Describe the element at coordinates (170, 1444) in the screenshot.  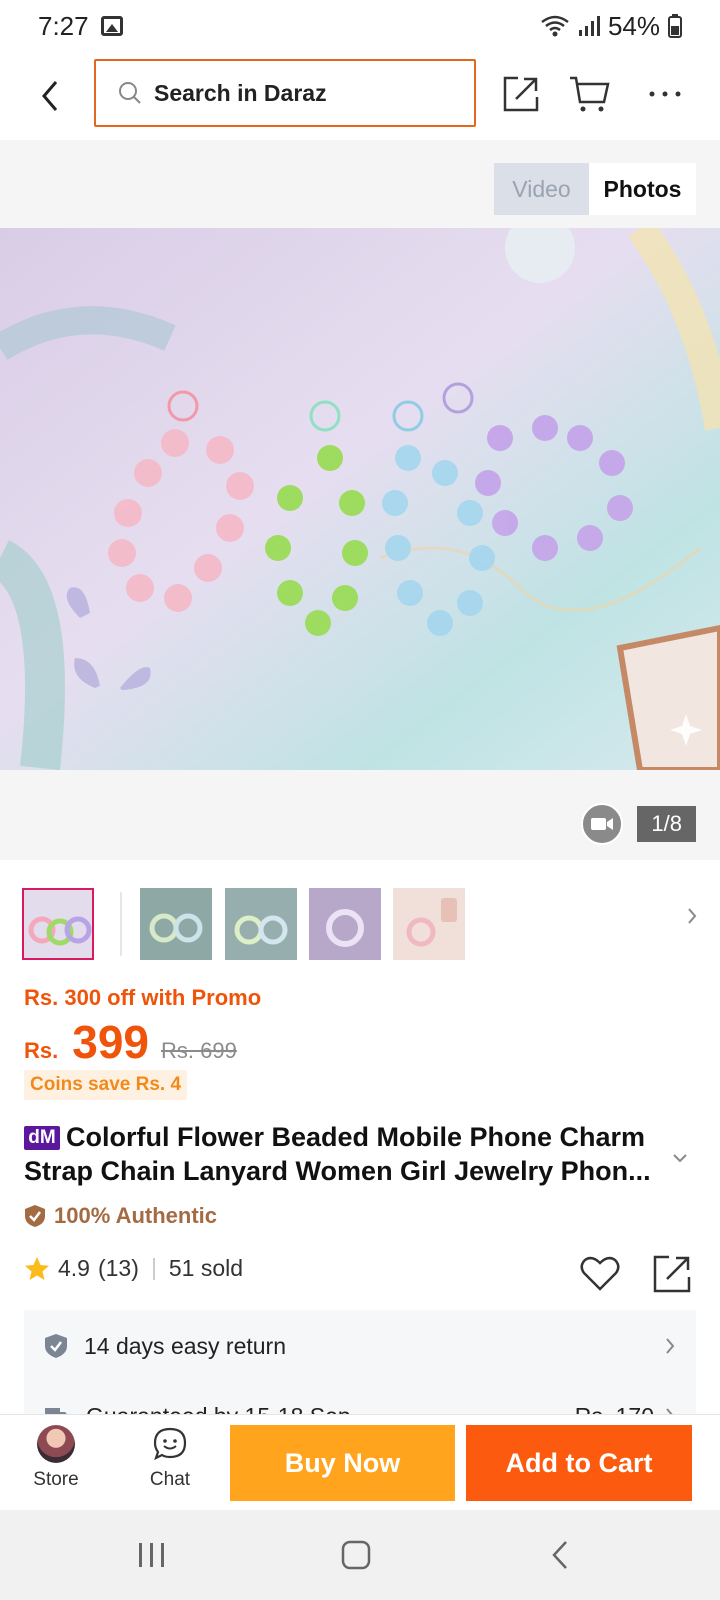
I see `chat-icon` at that location.